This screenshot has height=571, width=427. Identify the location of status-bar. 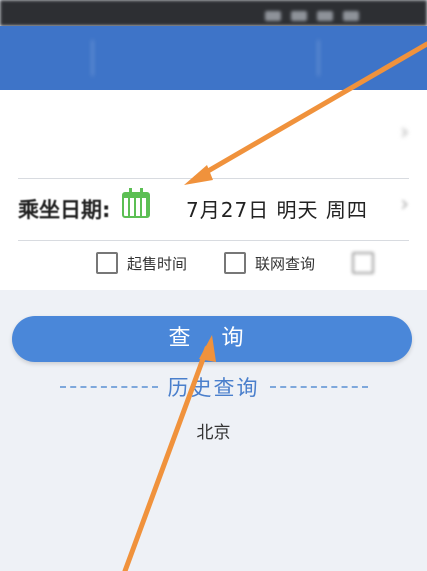
(213, 13).